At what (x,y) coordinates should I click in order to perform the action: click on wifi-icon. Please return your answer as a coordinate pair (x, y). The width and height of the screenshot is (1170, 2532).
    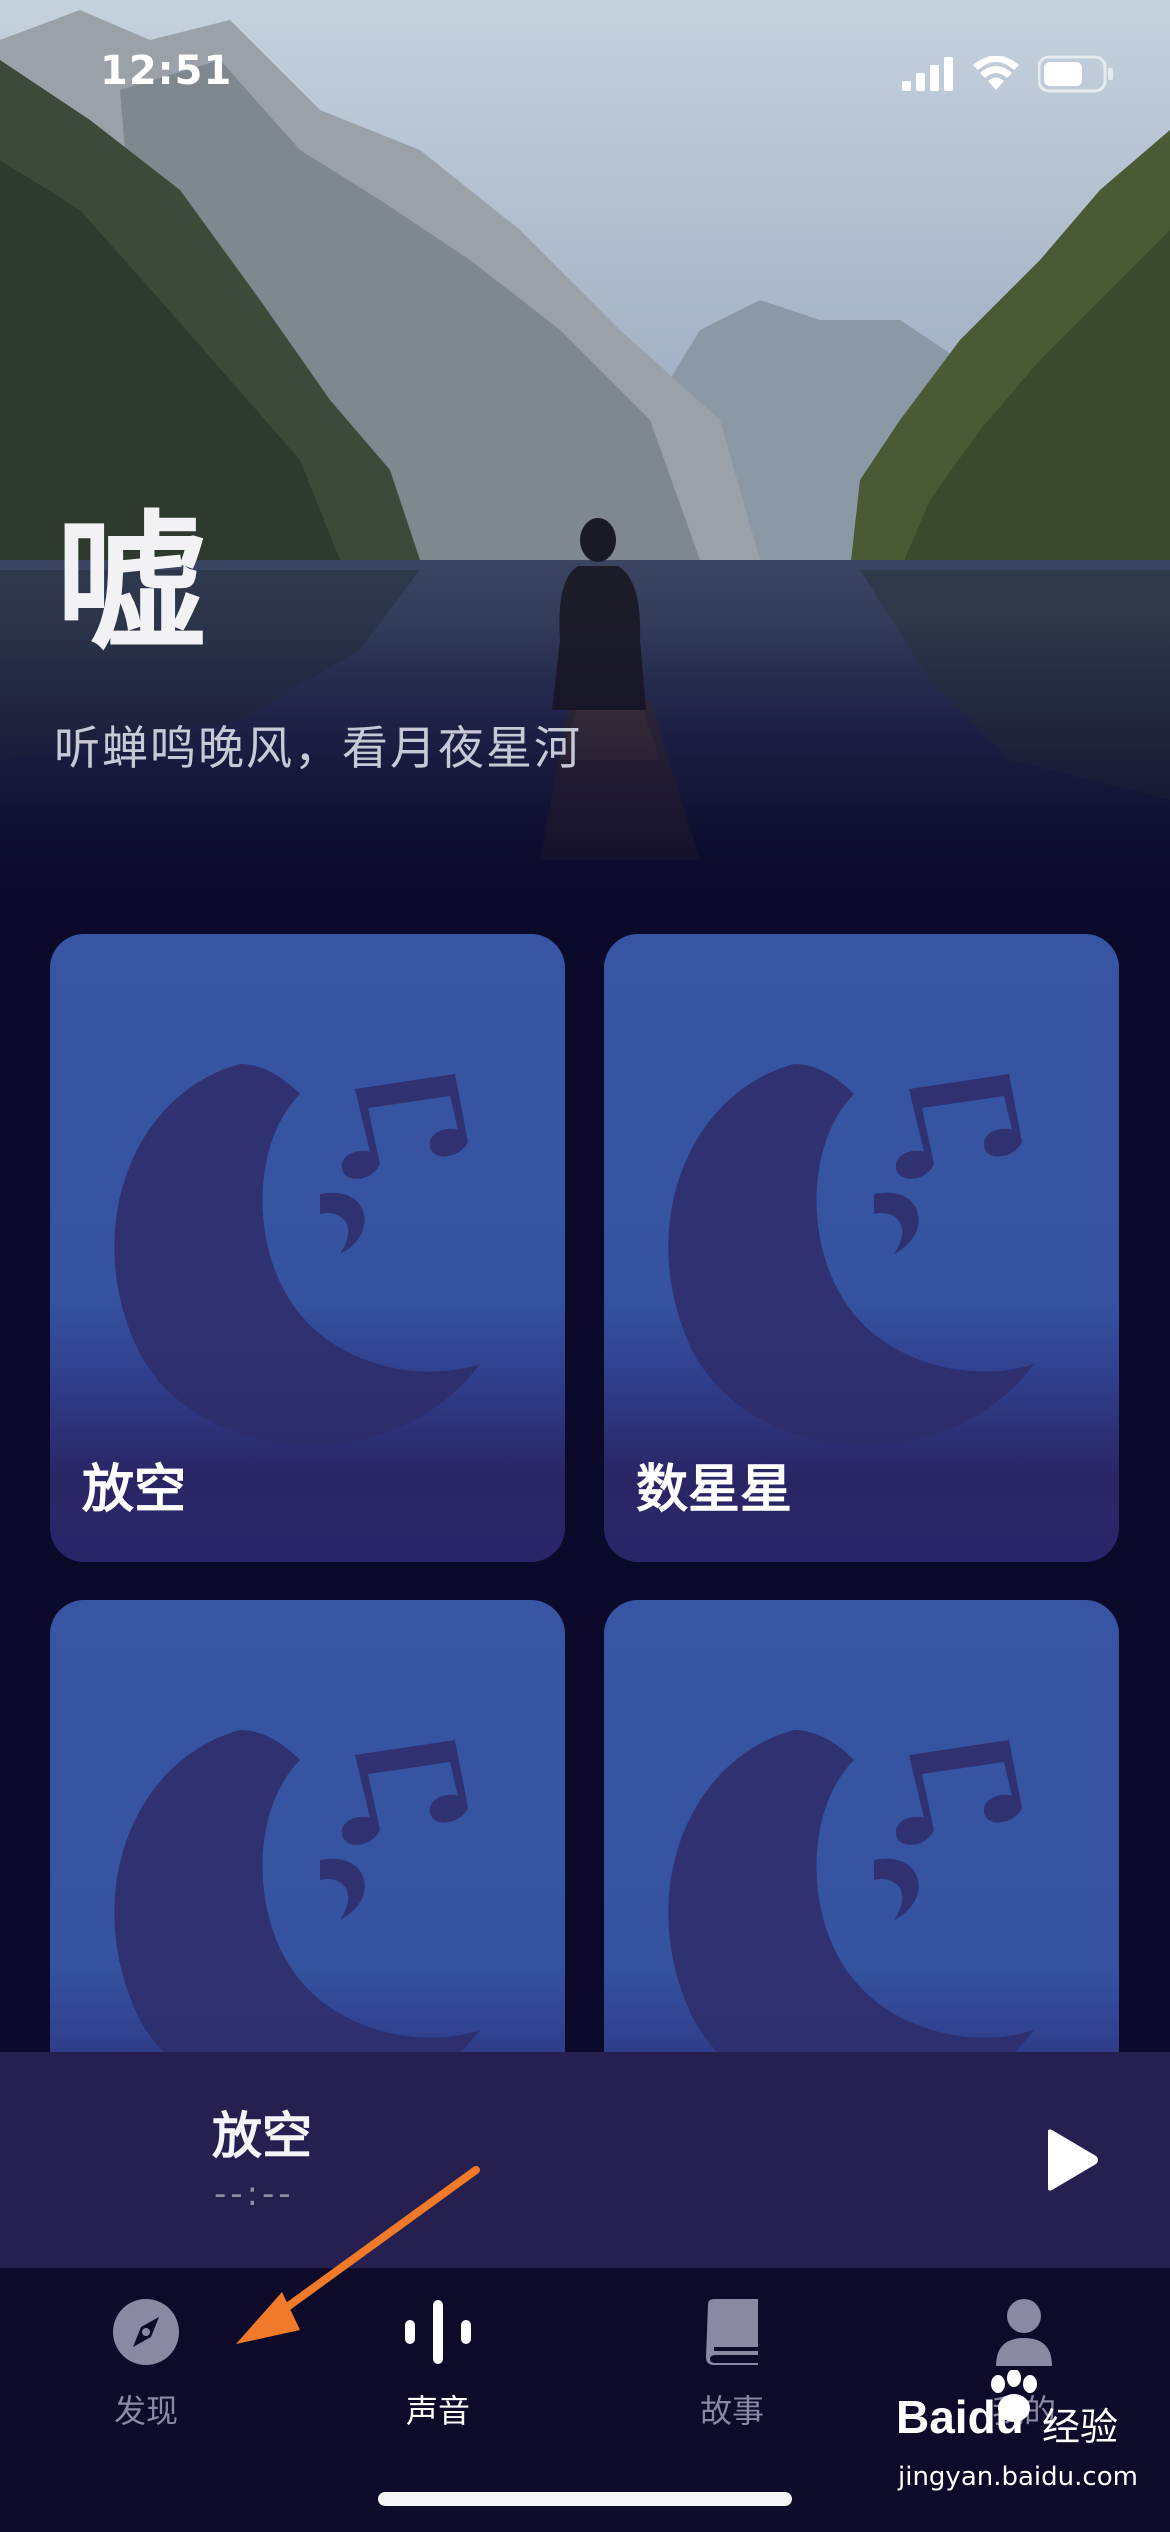
    Looking at the image, I should click on (996, 73).